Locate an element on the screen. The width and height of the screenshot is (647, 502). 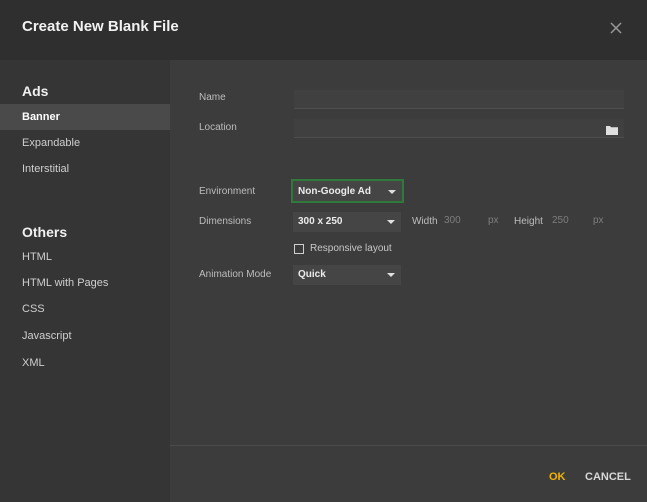
folder-icon is located at coordinates (612, 131).